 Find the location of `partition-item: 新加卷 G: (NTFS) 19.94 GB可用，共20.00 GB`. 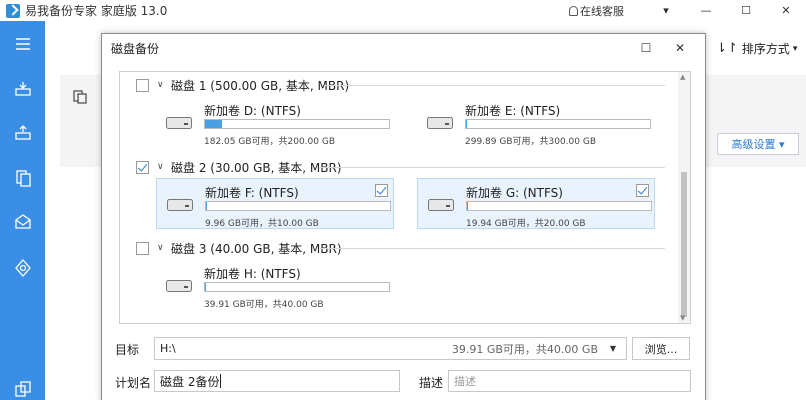

partition-item: 新加卷 G: (NTFS) 19.94 GB可用，共20.00 GB is located at coordinates (536, 203).